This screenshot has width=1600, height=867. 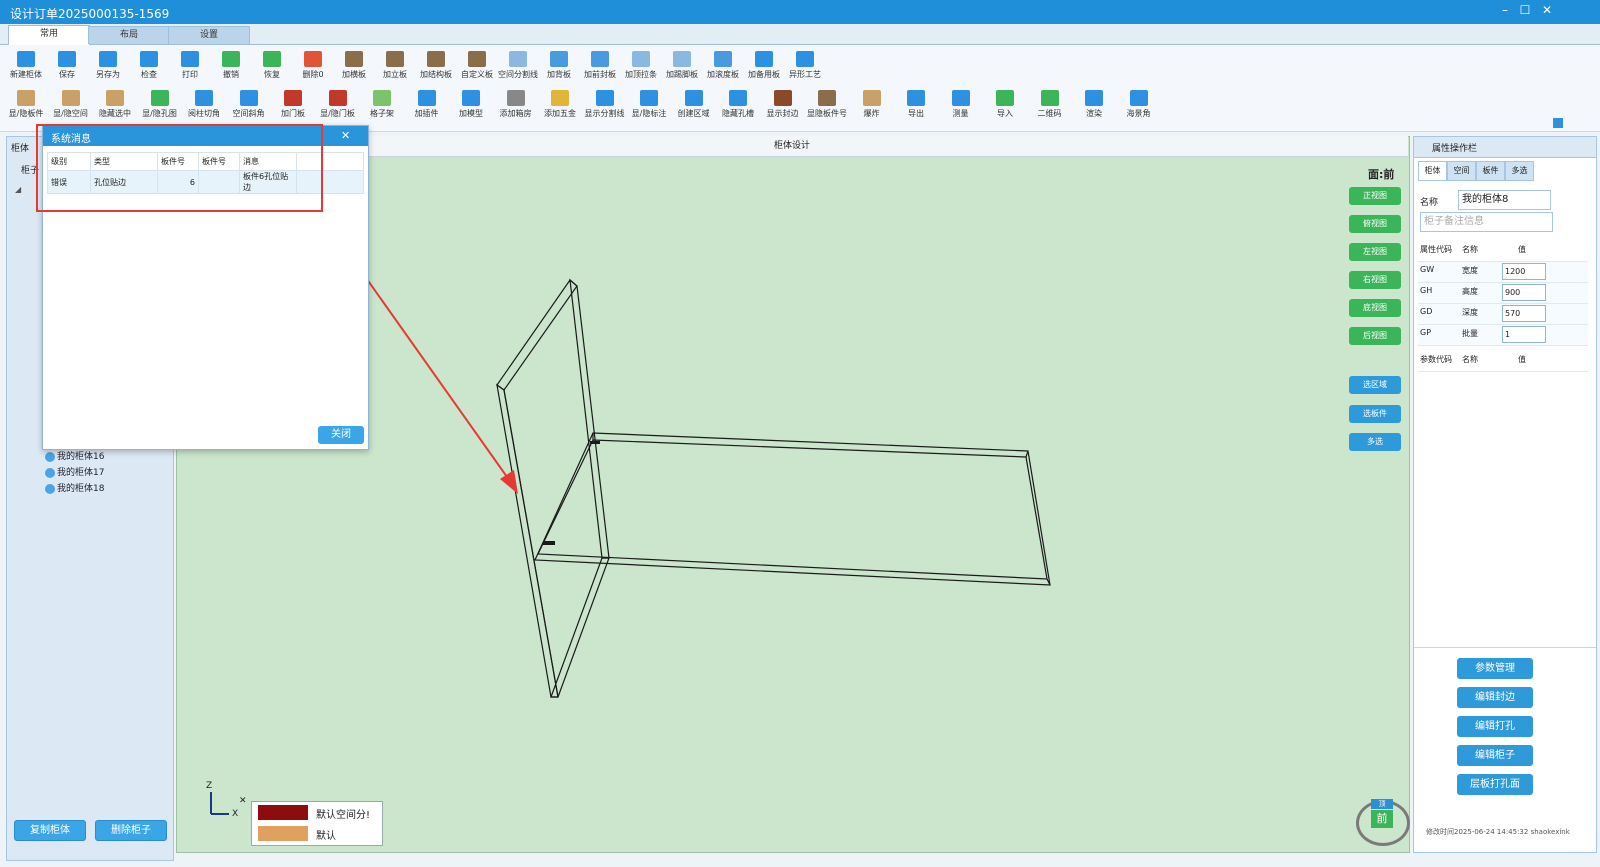 I want to click on legend-label: 默认空间分!, so click(x=343, y=815).